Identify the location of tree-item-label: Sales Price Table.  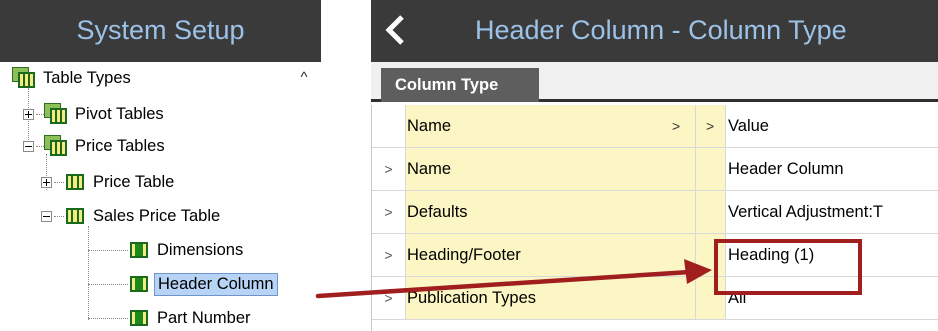
(157, 215).